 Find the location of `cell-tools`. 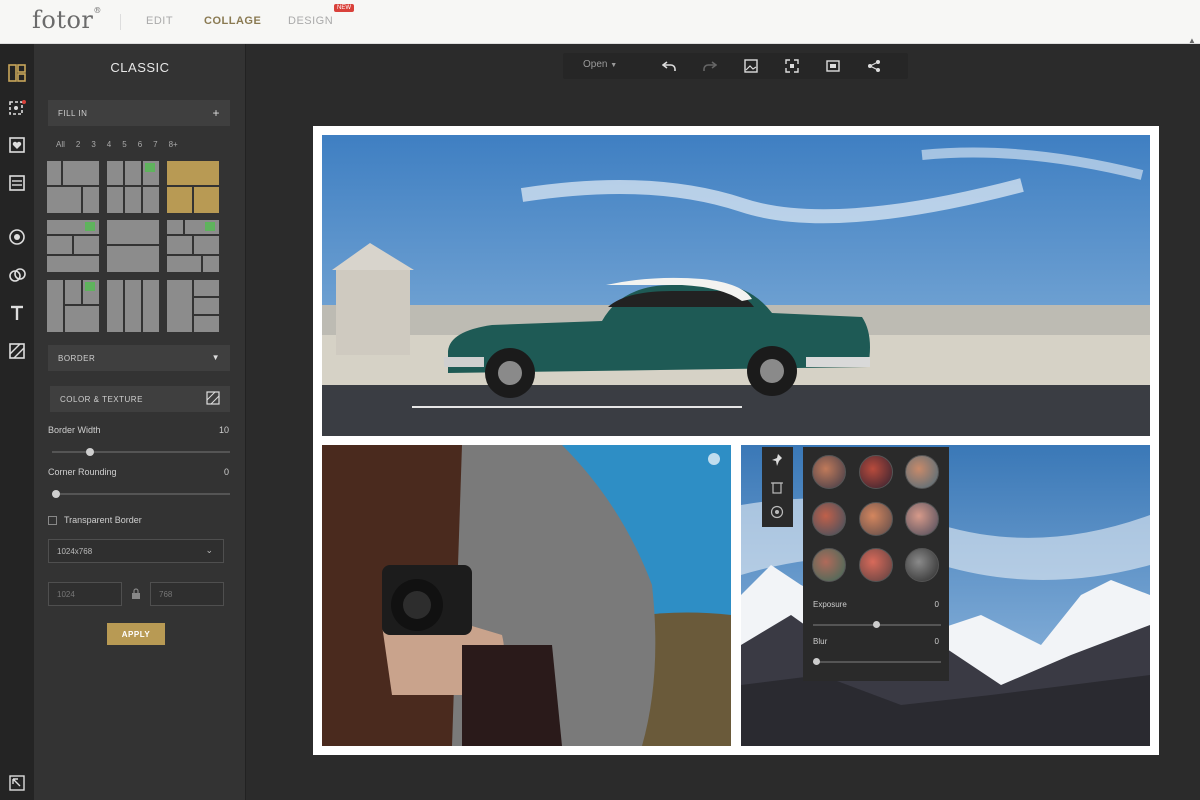

cell-tools is located at coordinates (777, 487).